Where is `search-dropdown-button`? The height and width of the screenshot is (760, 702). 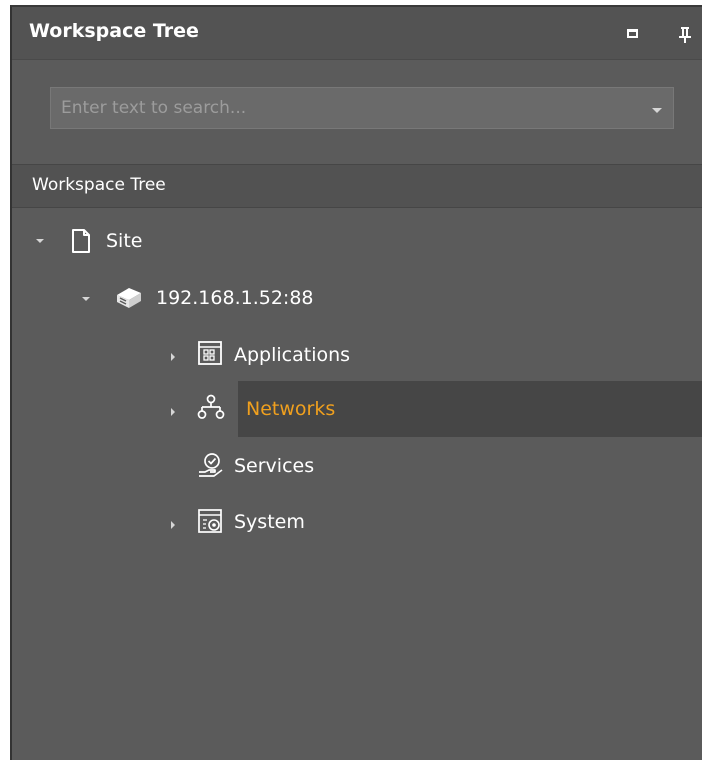
search-dropdown-button is located at coordinates (657, 109).